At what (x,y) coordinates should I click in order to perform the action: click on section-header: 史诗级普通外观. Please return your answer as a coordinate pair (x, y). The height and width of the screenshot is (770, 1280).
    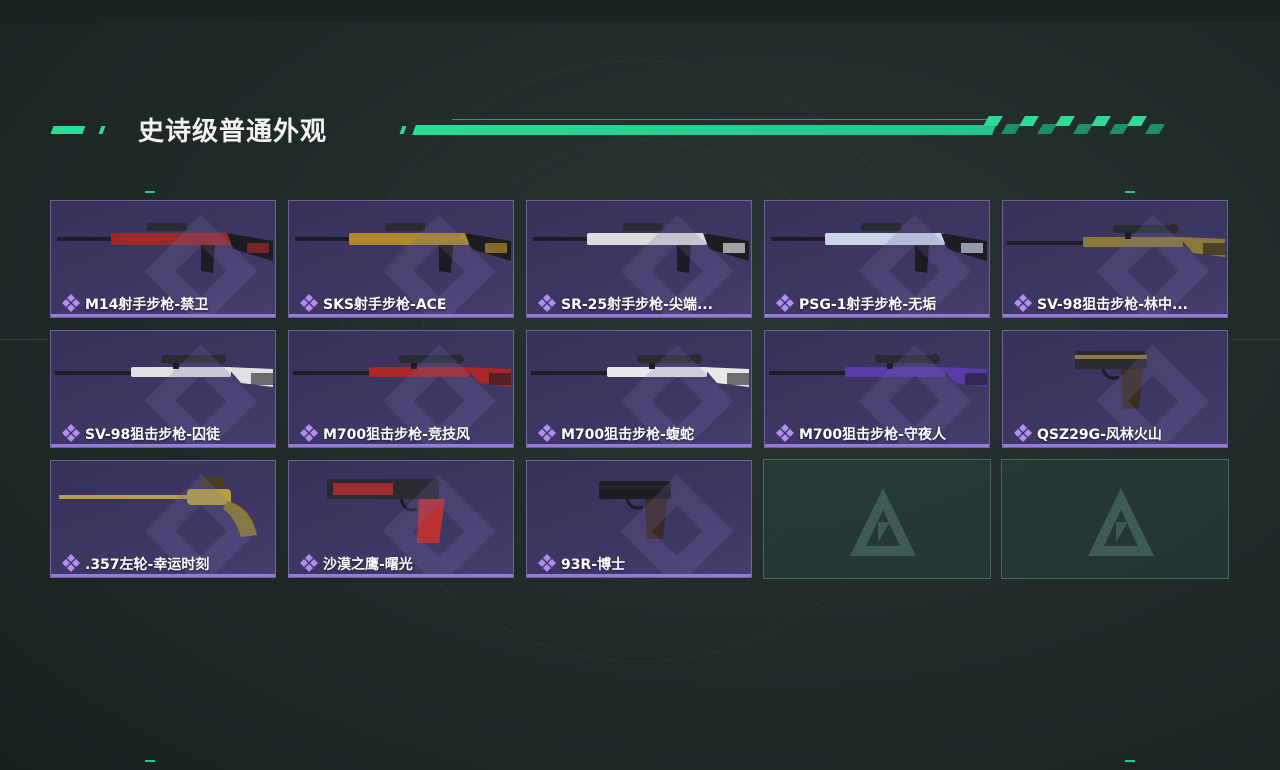
    Looking at the image, I should click on (640, 128).